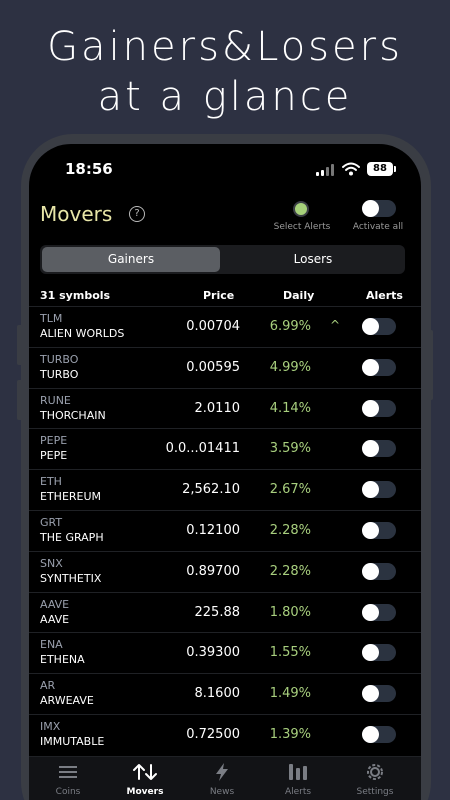 This screenshot has width=450, height=800. I want to click on coin-name: AAVE, so click(55, 619).